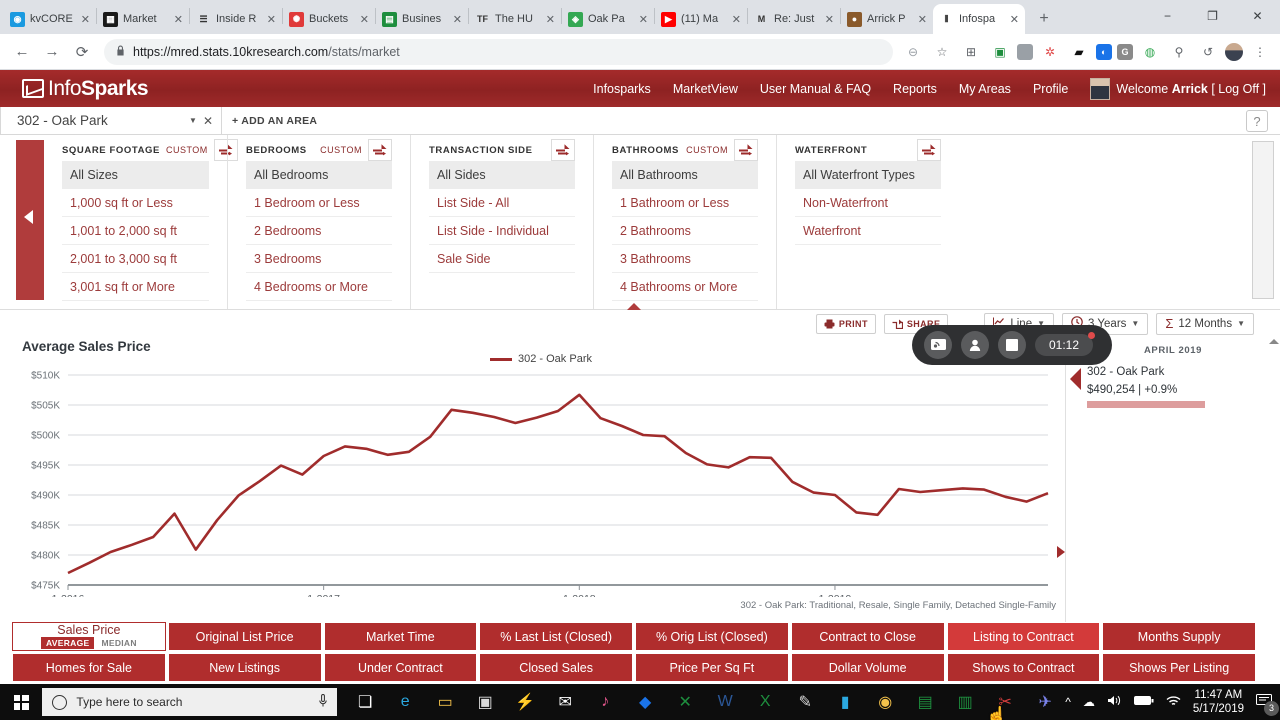 This screenshot has width=1280, height=720. Describe the element at coordinates (556, 636) in the screenshot. I see `metric-button: % Last List (Closed)` at that location.